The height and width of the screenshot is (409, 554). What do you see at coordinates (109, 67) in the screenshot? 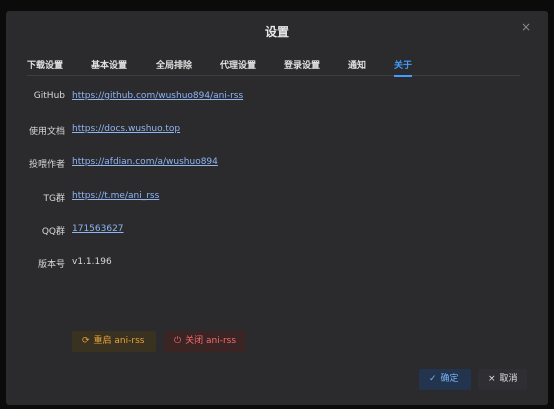
I see `tab-basic-settings: 基本设置` at bounding box center [109, 67].